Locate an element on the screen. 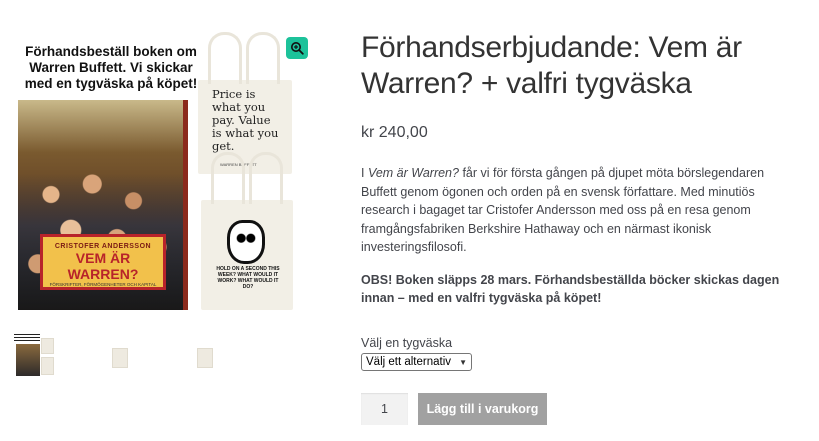 The image size is (819, 441). add-to-cart-form: 1 Lägg till i varukorg is located at coordinates (454, 409).